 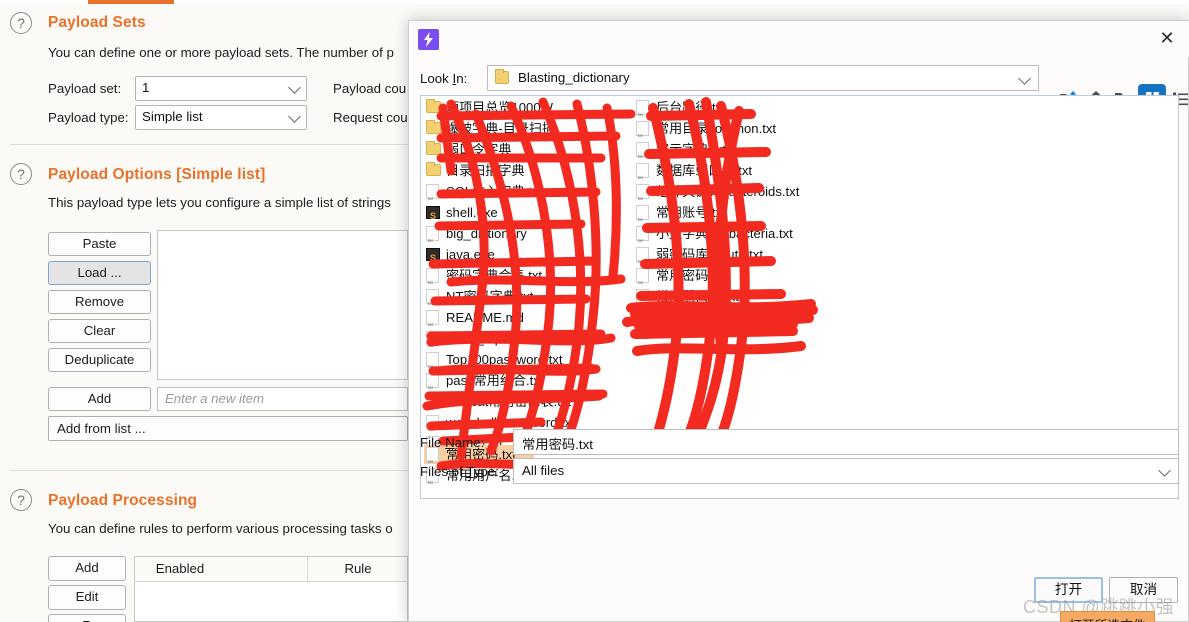 I want to click on payload-count-label: Payload cou, so click(x=370, y=88).